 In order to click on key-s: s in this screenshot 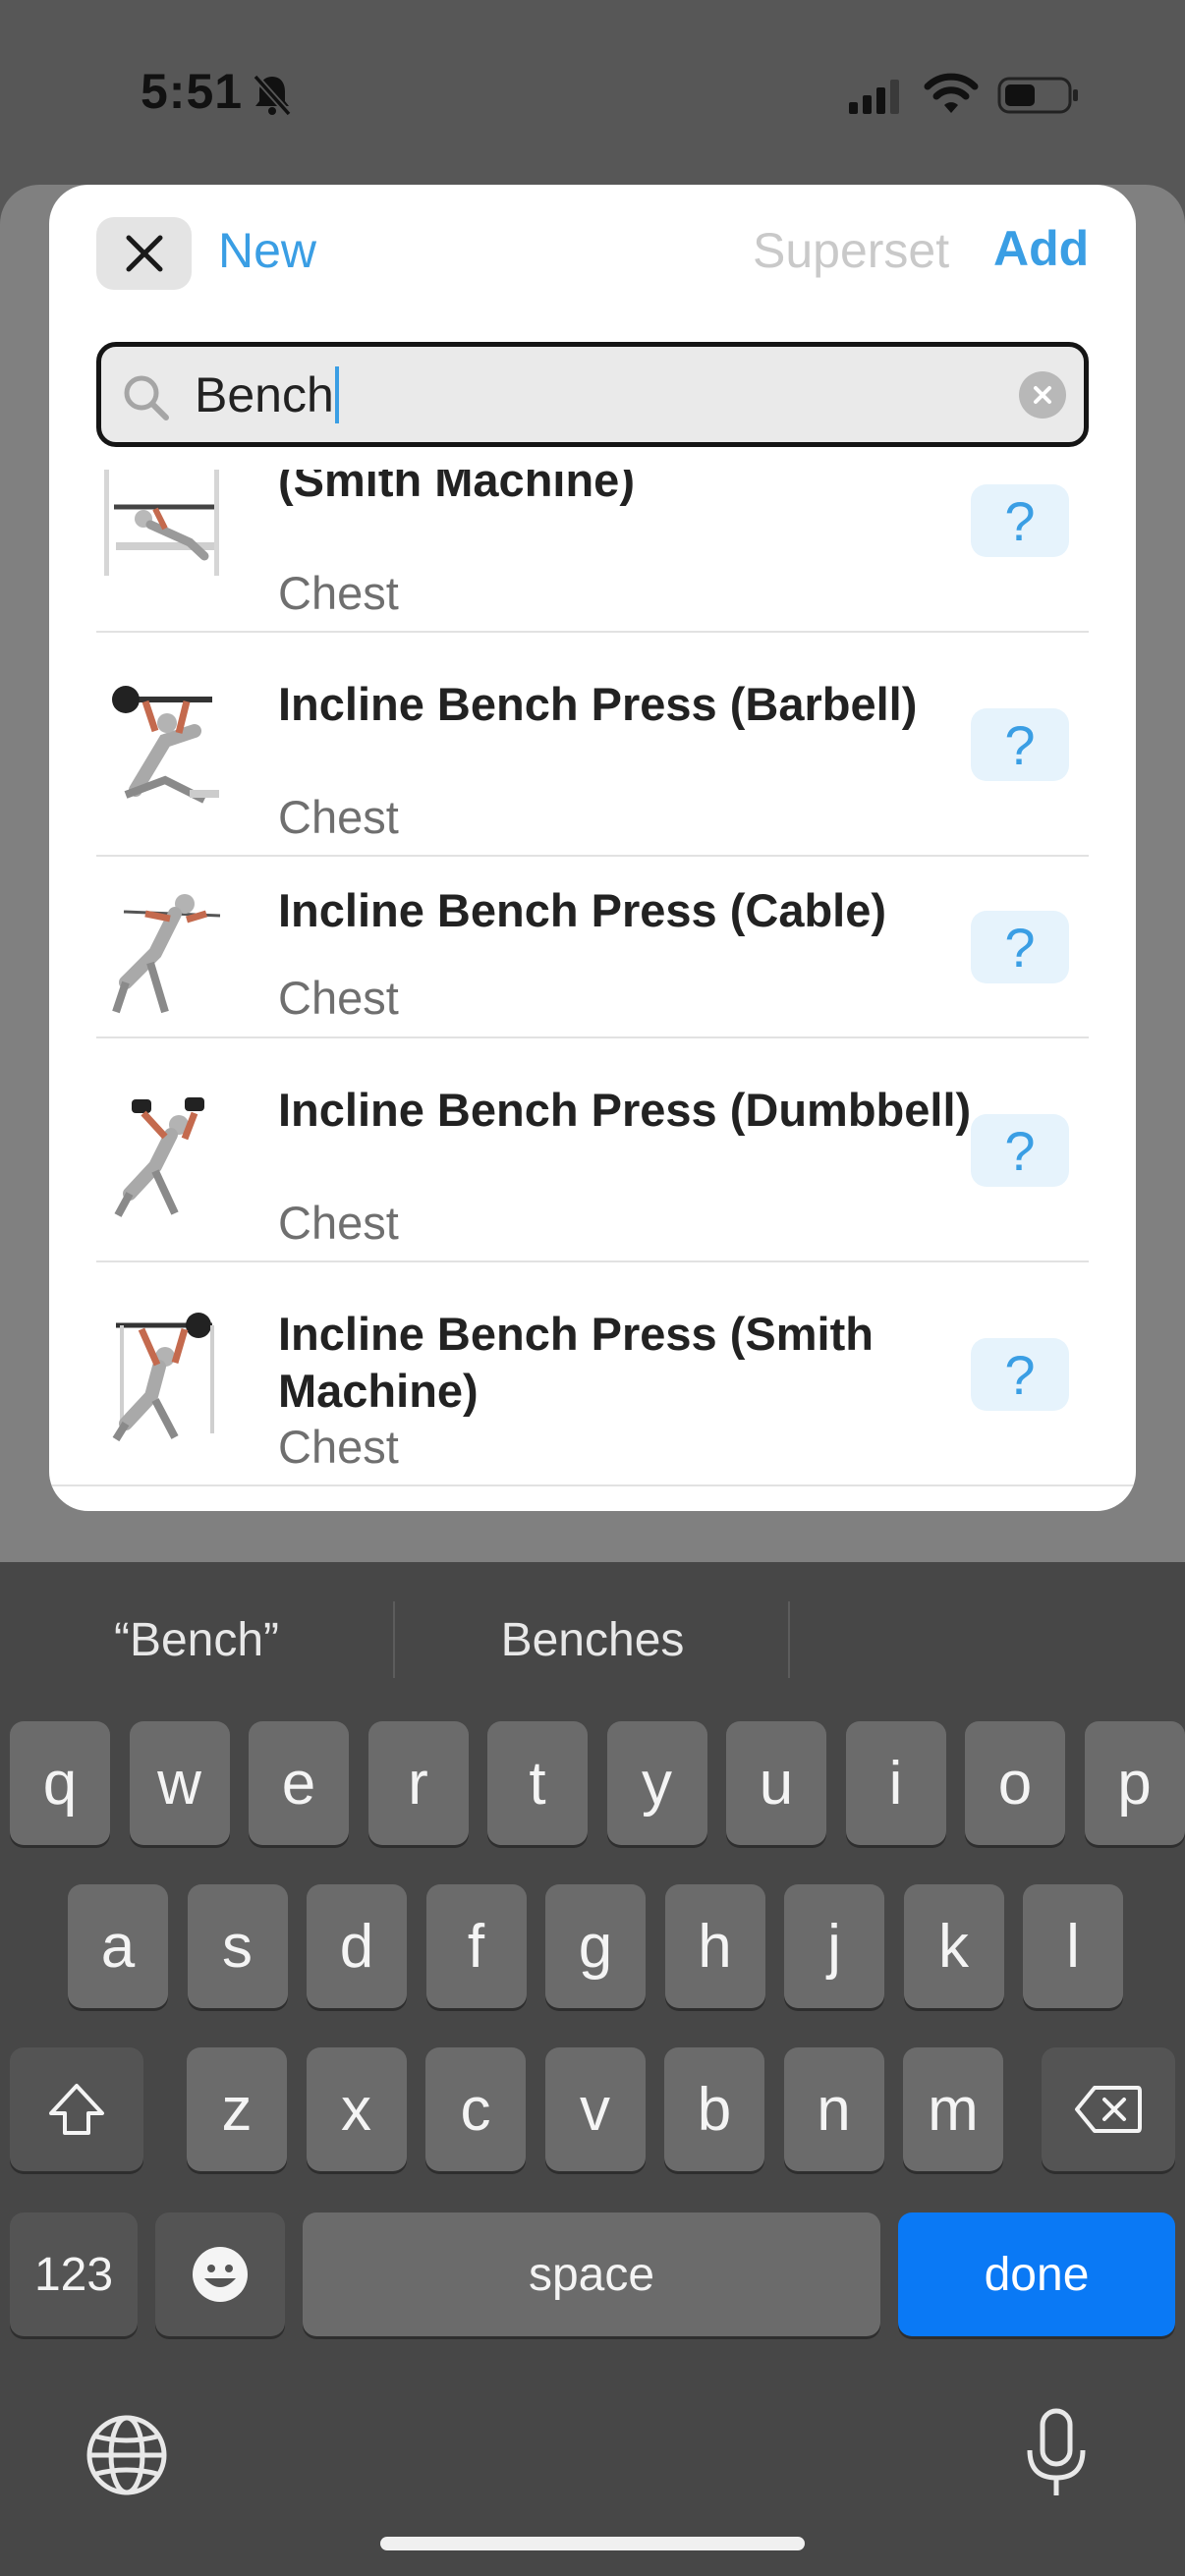, I will do `click(238, 1946)`.